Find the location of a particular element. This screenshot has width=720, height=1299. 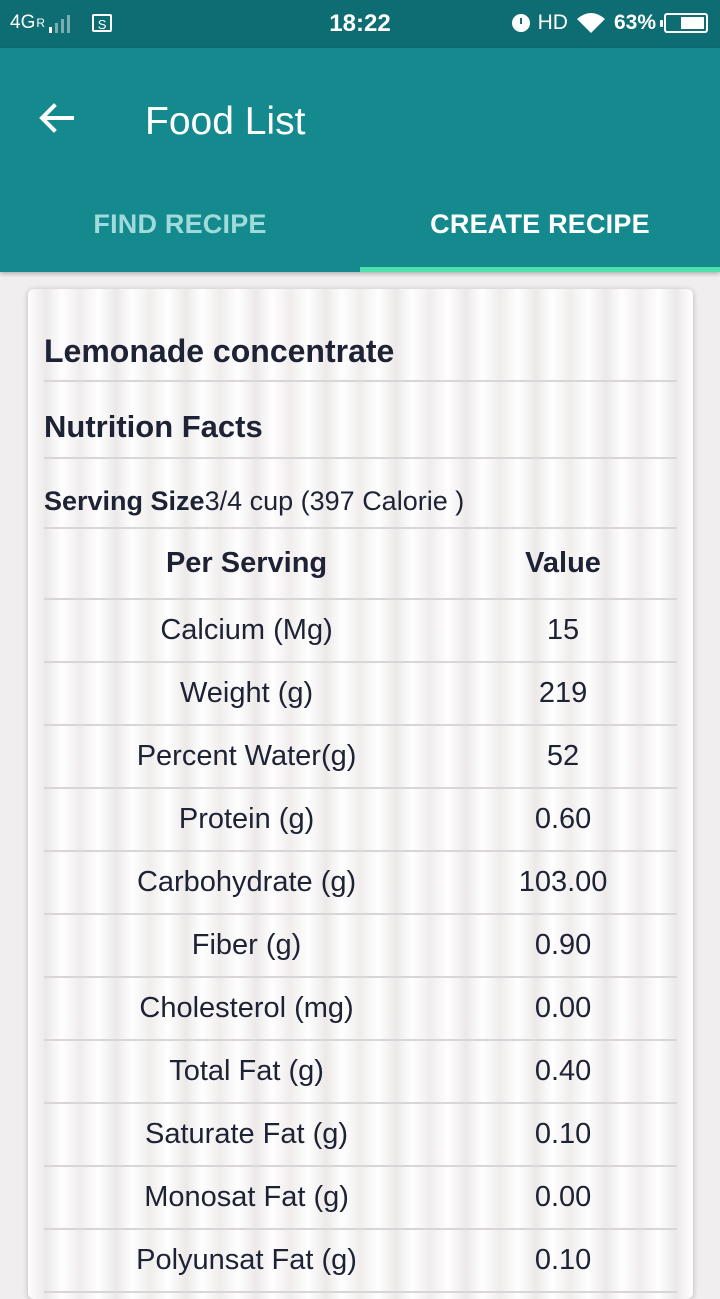

nutrient-name: Protein (g) is located at coordinates (247, 820).